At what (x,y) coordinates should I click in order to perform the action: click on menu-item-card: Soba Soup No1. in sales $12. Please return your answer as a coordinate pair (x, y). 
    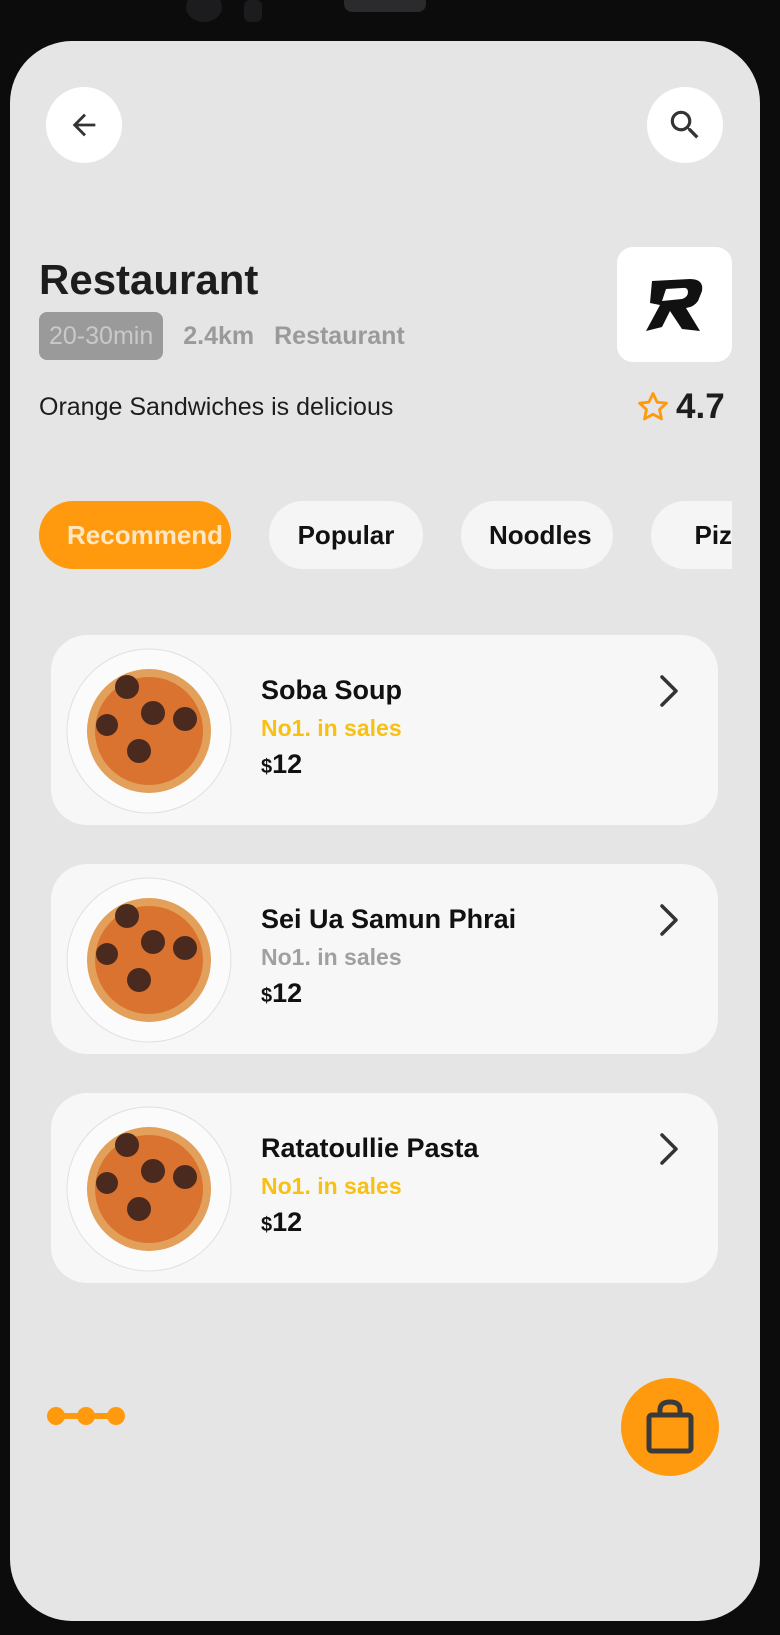
    Looking at the image, I should click on (384, 730).